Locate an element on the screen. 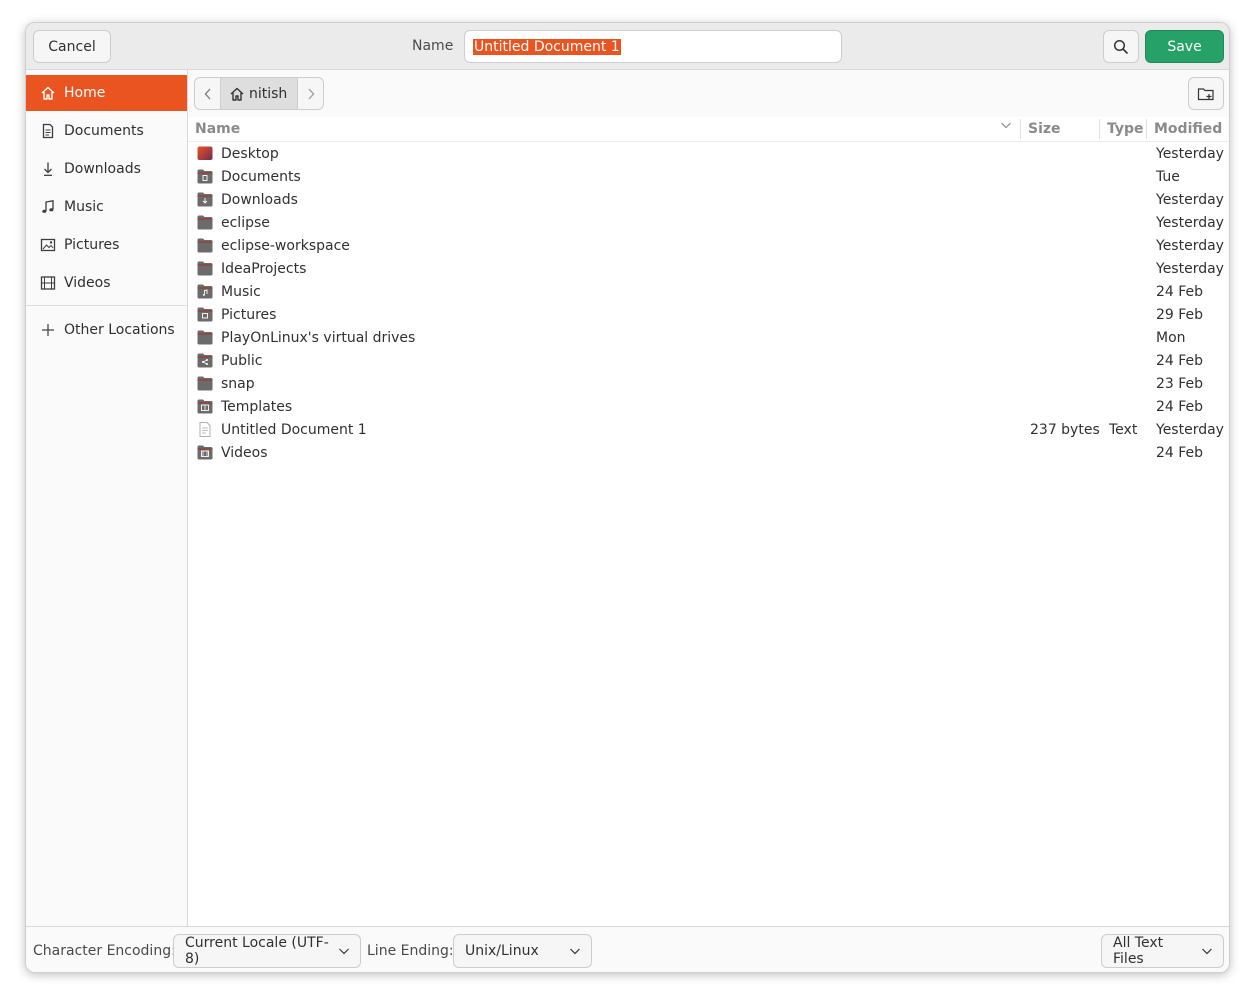 This screenshot has width=1255, height=1001. sidebar-item-other-locations: Other Locations is located at coordinates (106, 330).